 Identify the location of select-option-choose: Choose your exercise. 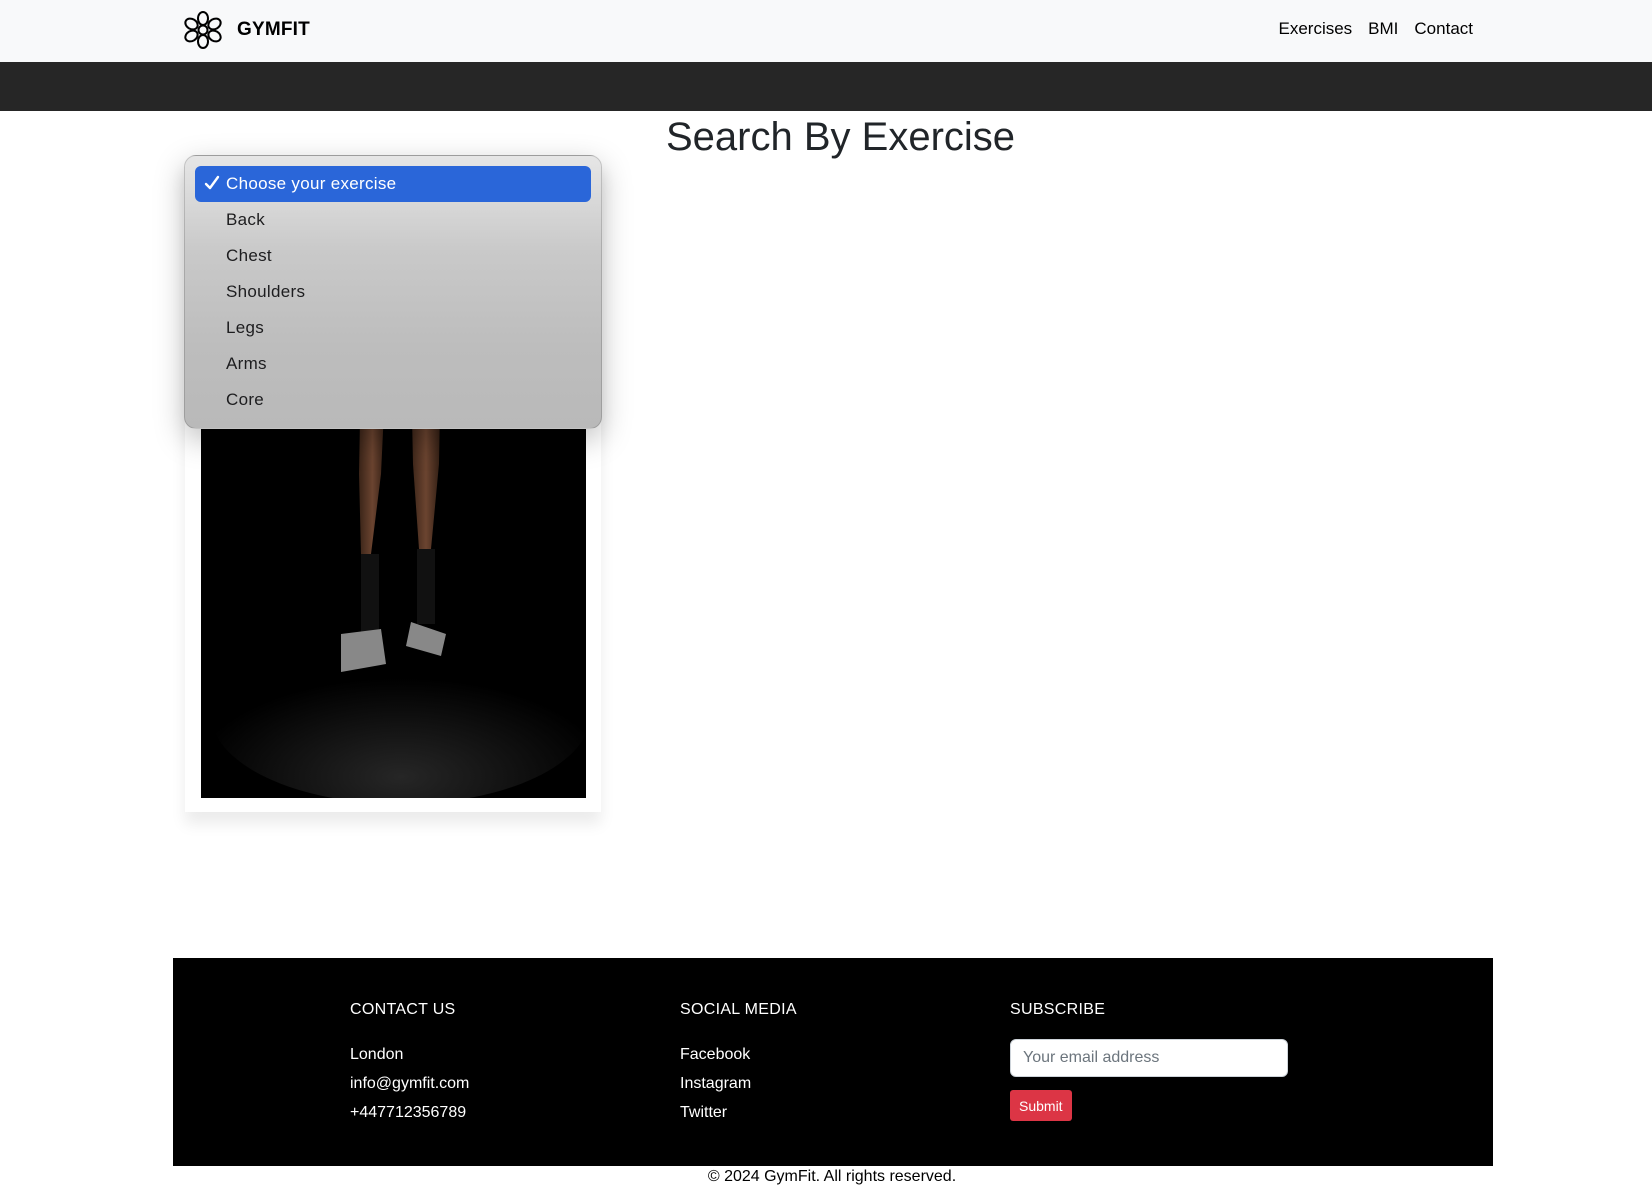
(393, 184).